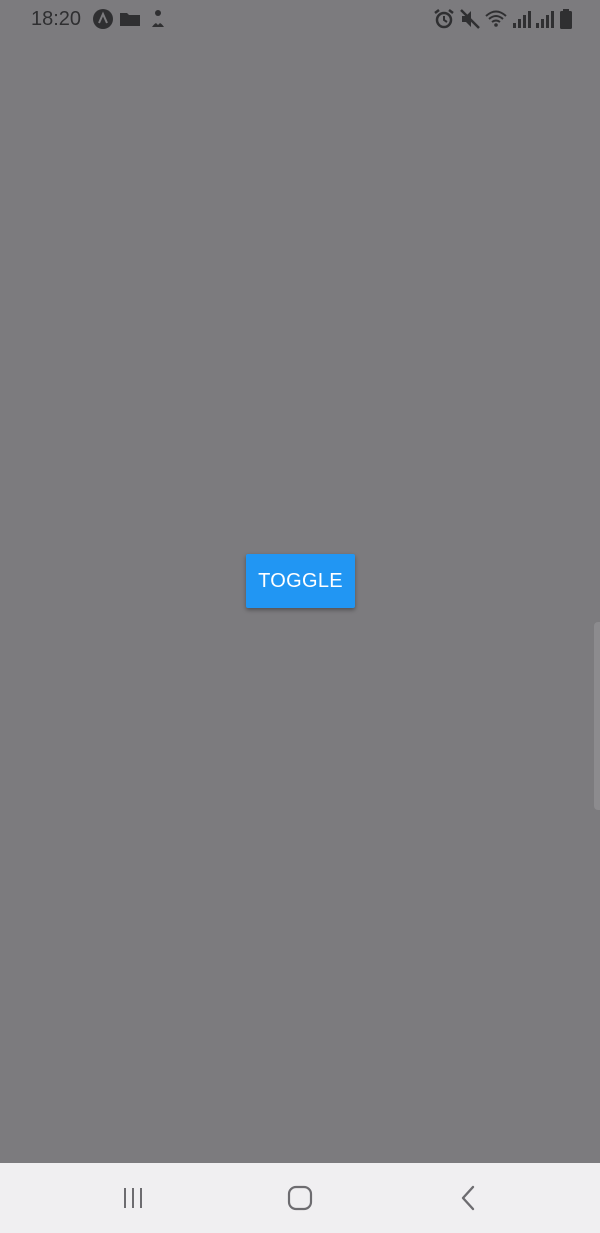  I want to click on status-time: 18:20, so click(56, 19).